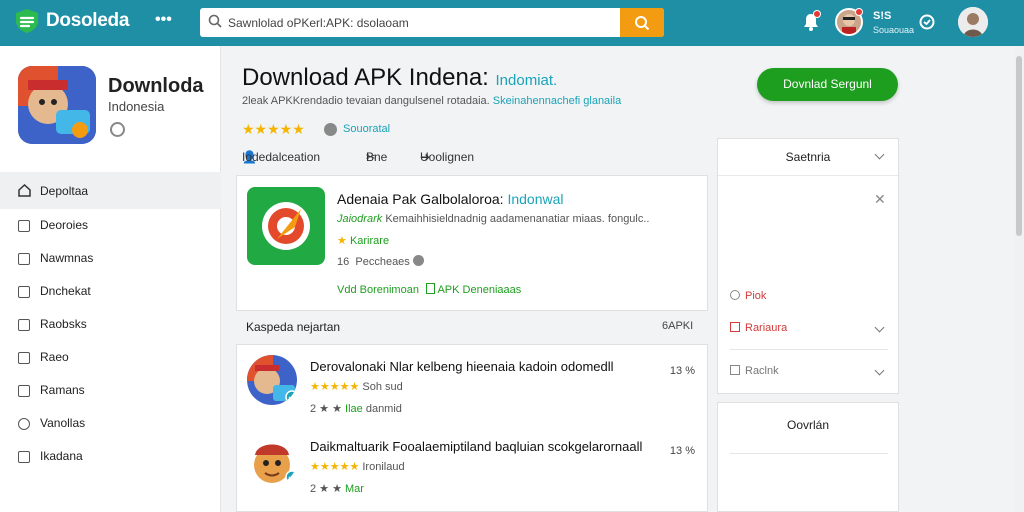  I want to click on star-icon: ★, so click(342, 241).